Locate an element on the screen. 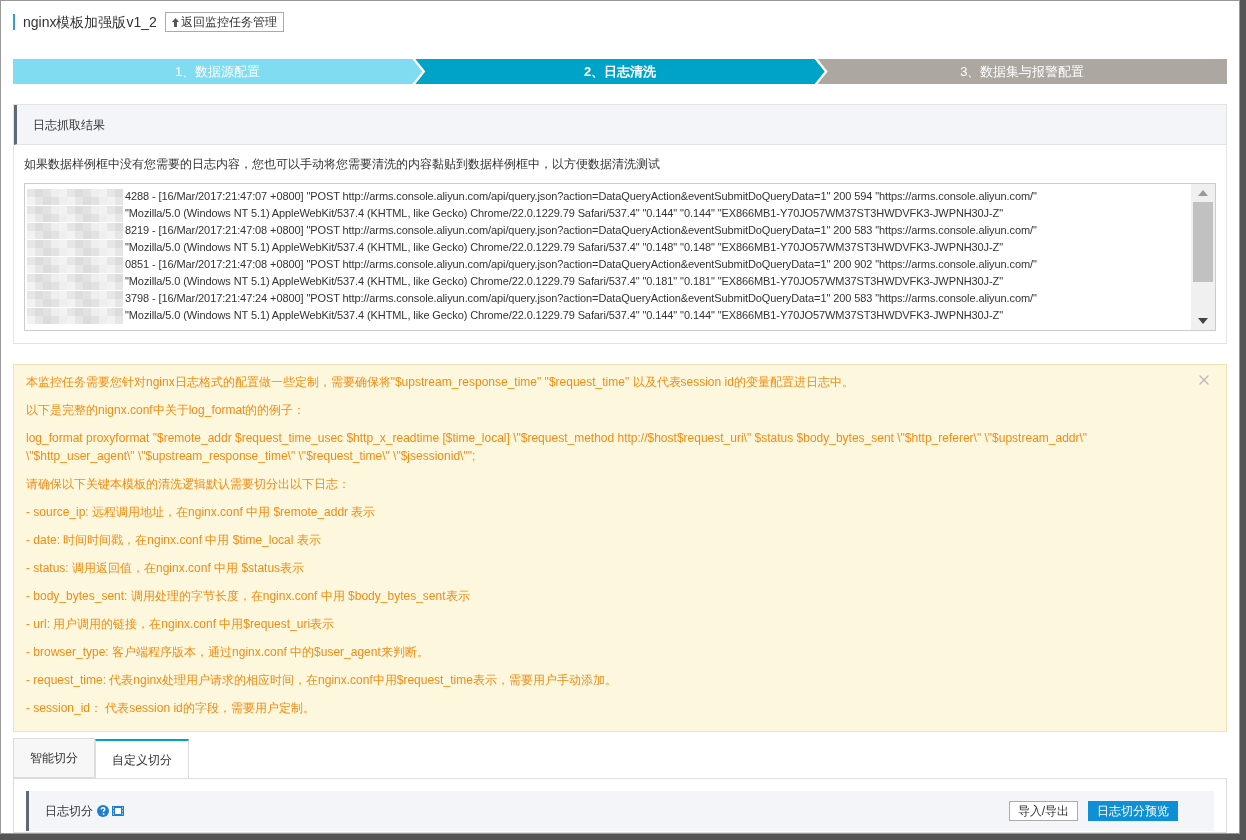 The image size is (1246, 840). notice-text: - url: 用户调用的链接，在nginx.conf 中用$request_uri表示 is located at coordinates (181, 624).